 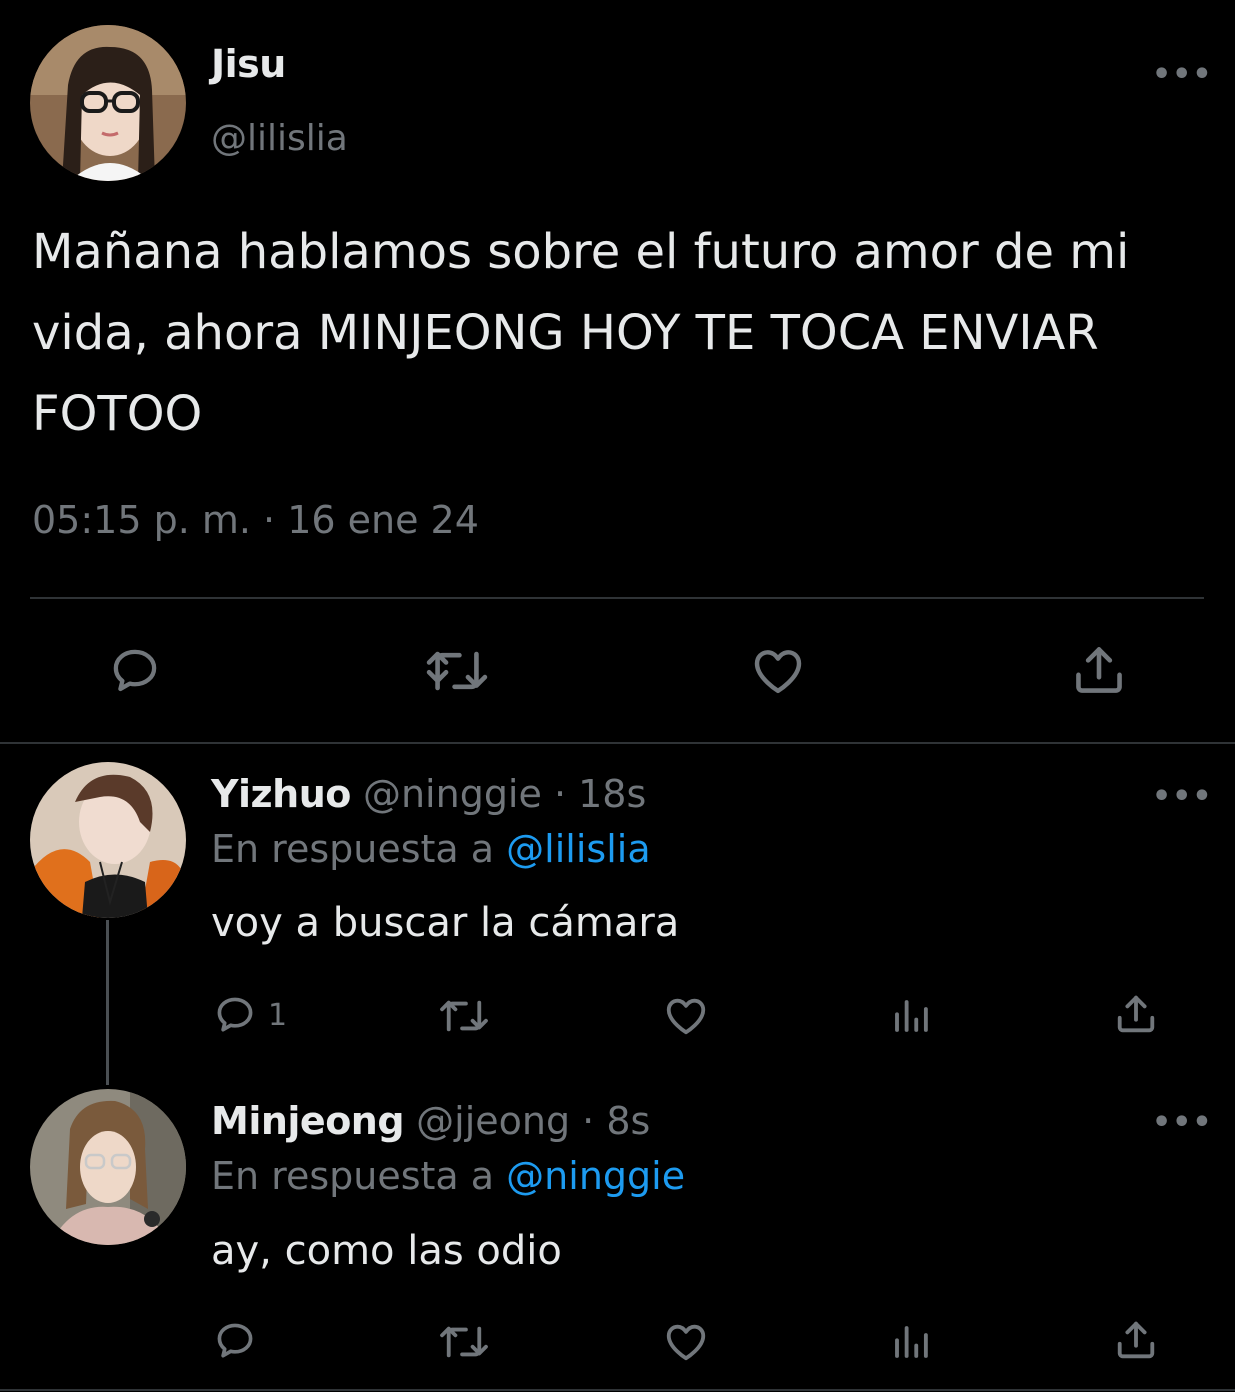 I want to click on tweet-timestamp: 05:15 p. m. · 16 ene 24, so click(x=255, y=520).